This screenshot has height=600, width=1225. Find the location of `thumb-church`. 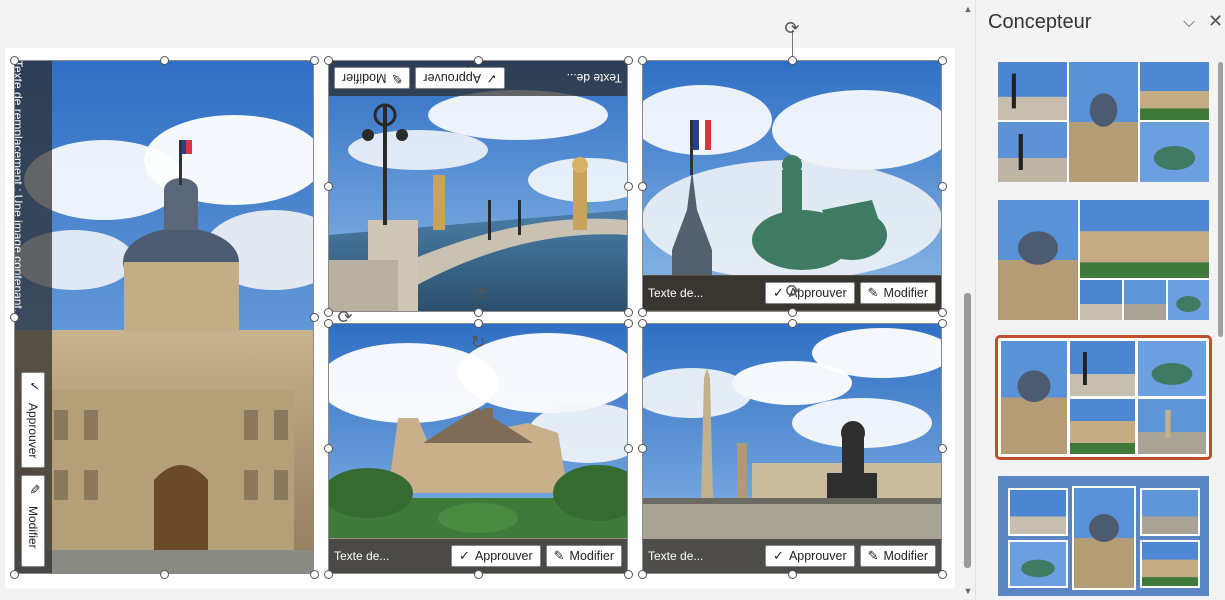

thumb-church is located at coordinates (1170, 564).